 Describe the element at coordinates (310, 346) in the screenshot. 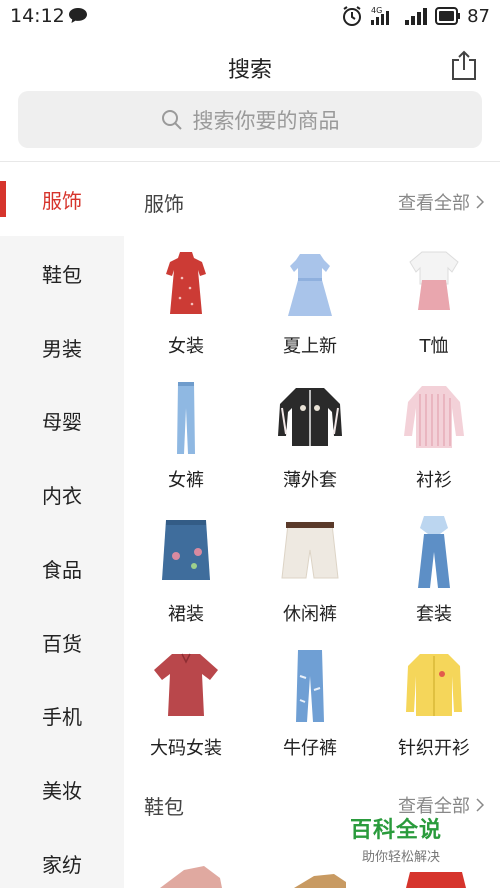

I see `category-item-label: 夏上新` at that location.